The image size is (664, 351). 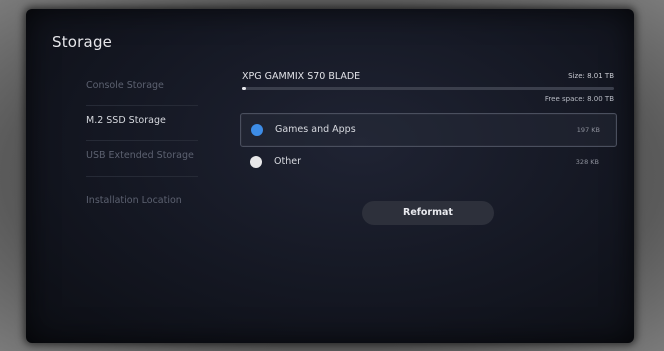 I want to click on category-row-games-and-apps: Games and Apps 197 KB, so click(x=428, y=130).